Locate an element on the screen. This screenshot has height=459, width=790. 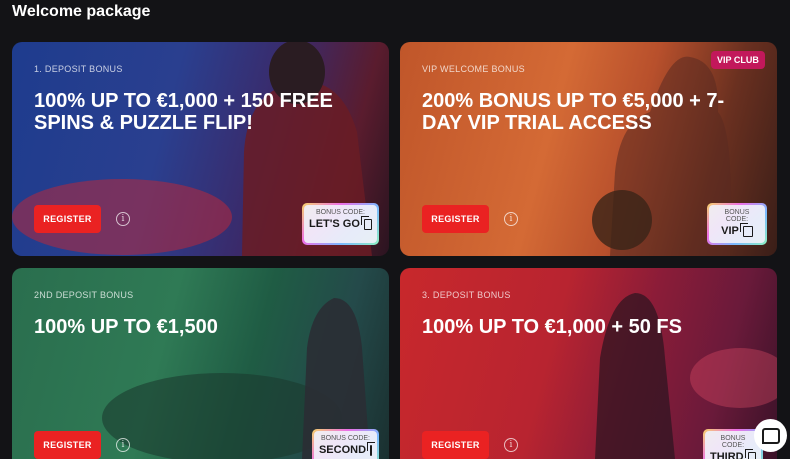
bonus-code-value: SECOND is located at coordinates (342, 450).